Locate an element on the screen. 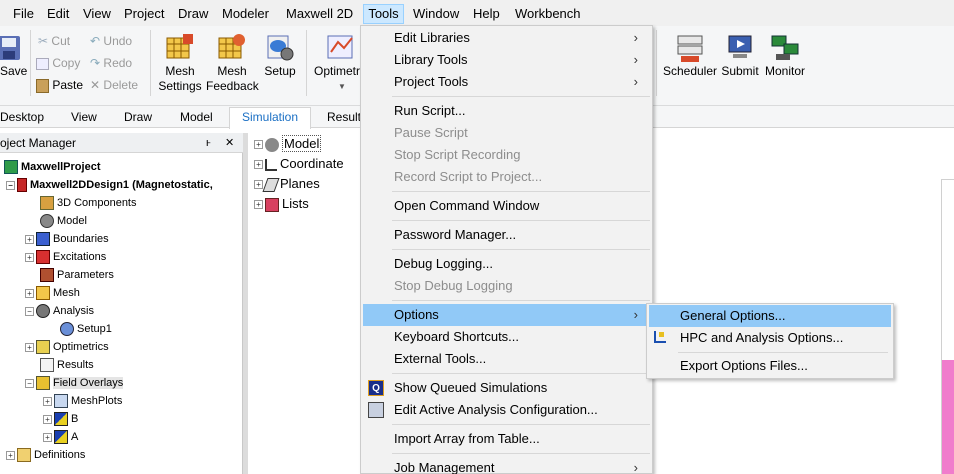 This screenshot has height=474, width=954. tree-item-excitations: + Excitations is located at coordinates (65, 257).